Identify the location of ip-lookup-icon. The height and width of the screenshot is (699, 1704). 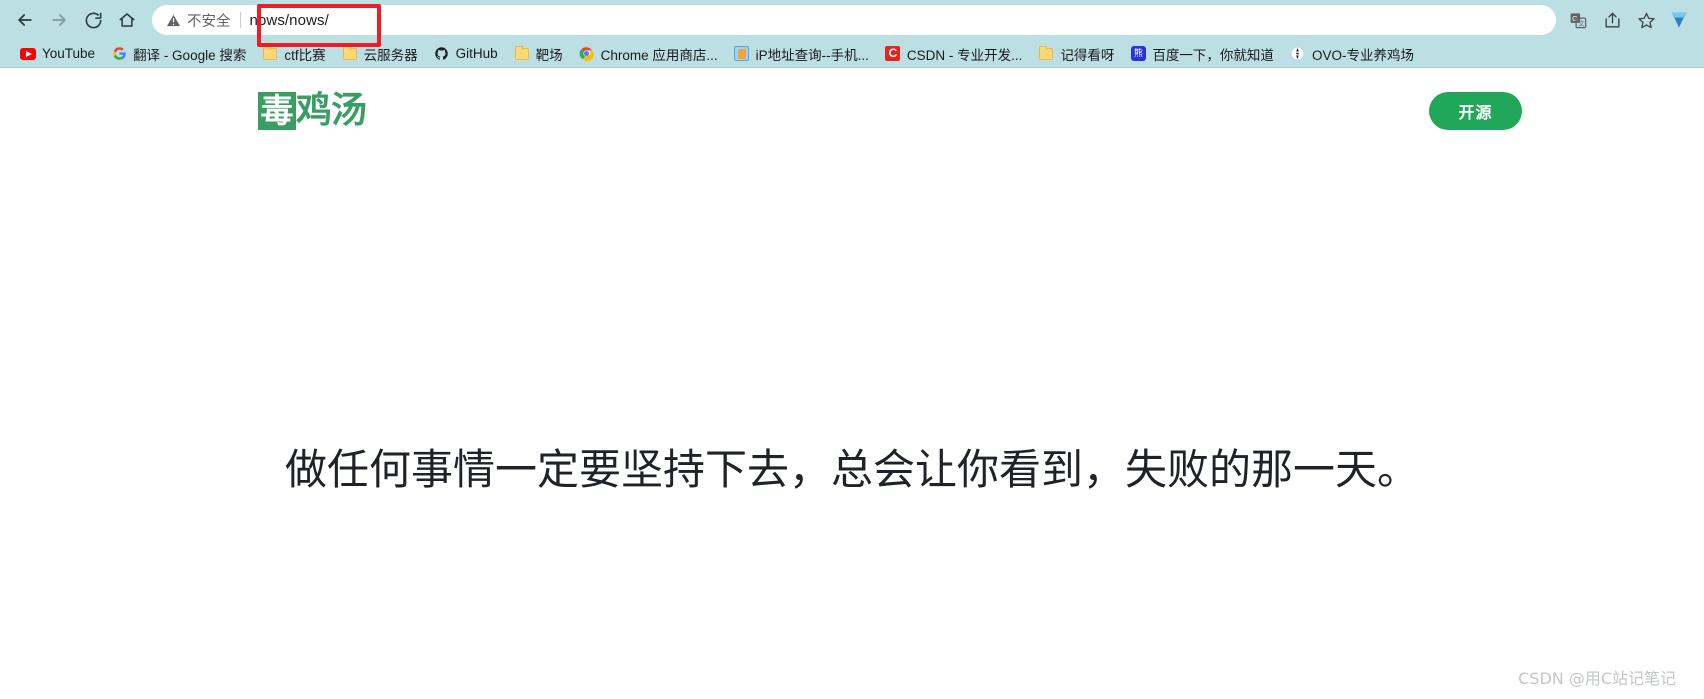
(742, 54).